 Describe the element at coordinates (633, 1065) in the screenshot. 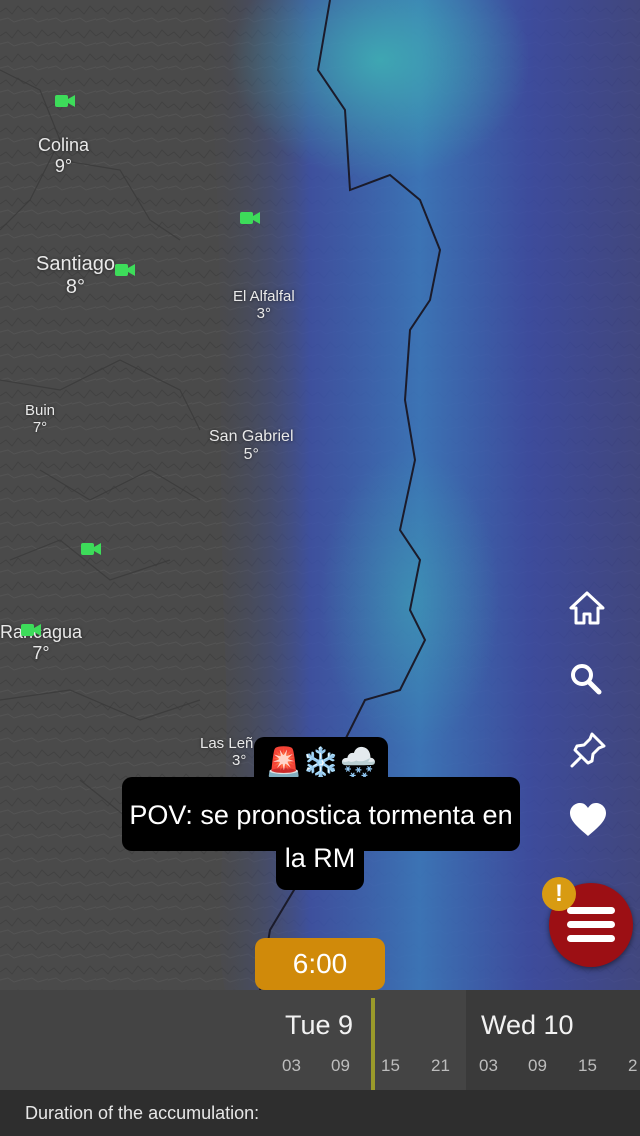

I see `hour-label: 2` at that location.